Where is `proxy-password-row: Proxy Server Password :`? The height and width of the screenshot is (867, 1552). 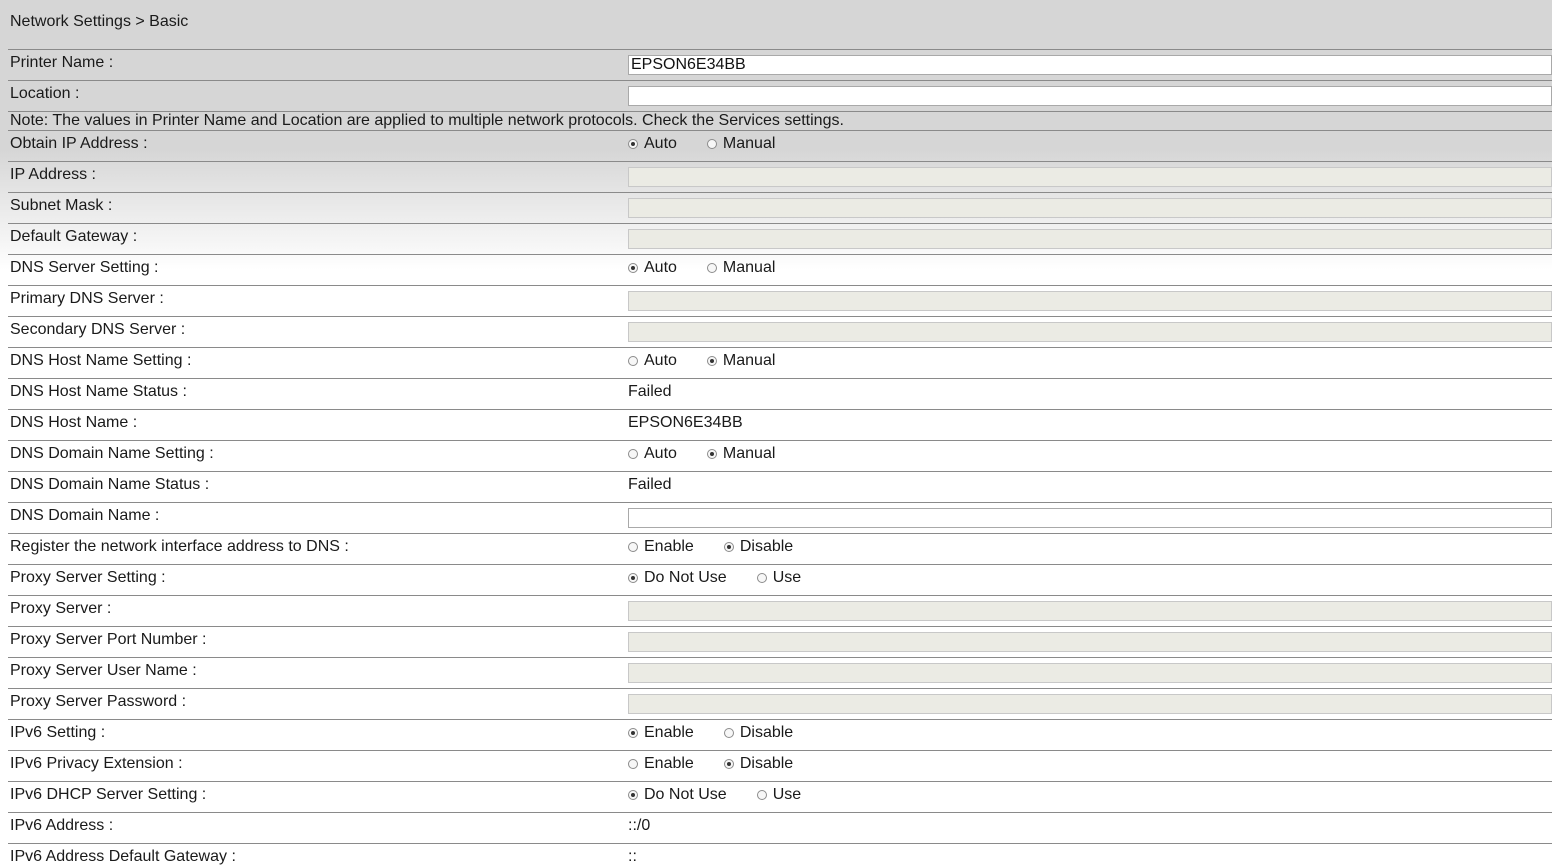 proxy-password-row: Proxy Server Password : is located at coordinates (780, 703).